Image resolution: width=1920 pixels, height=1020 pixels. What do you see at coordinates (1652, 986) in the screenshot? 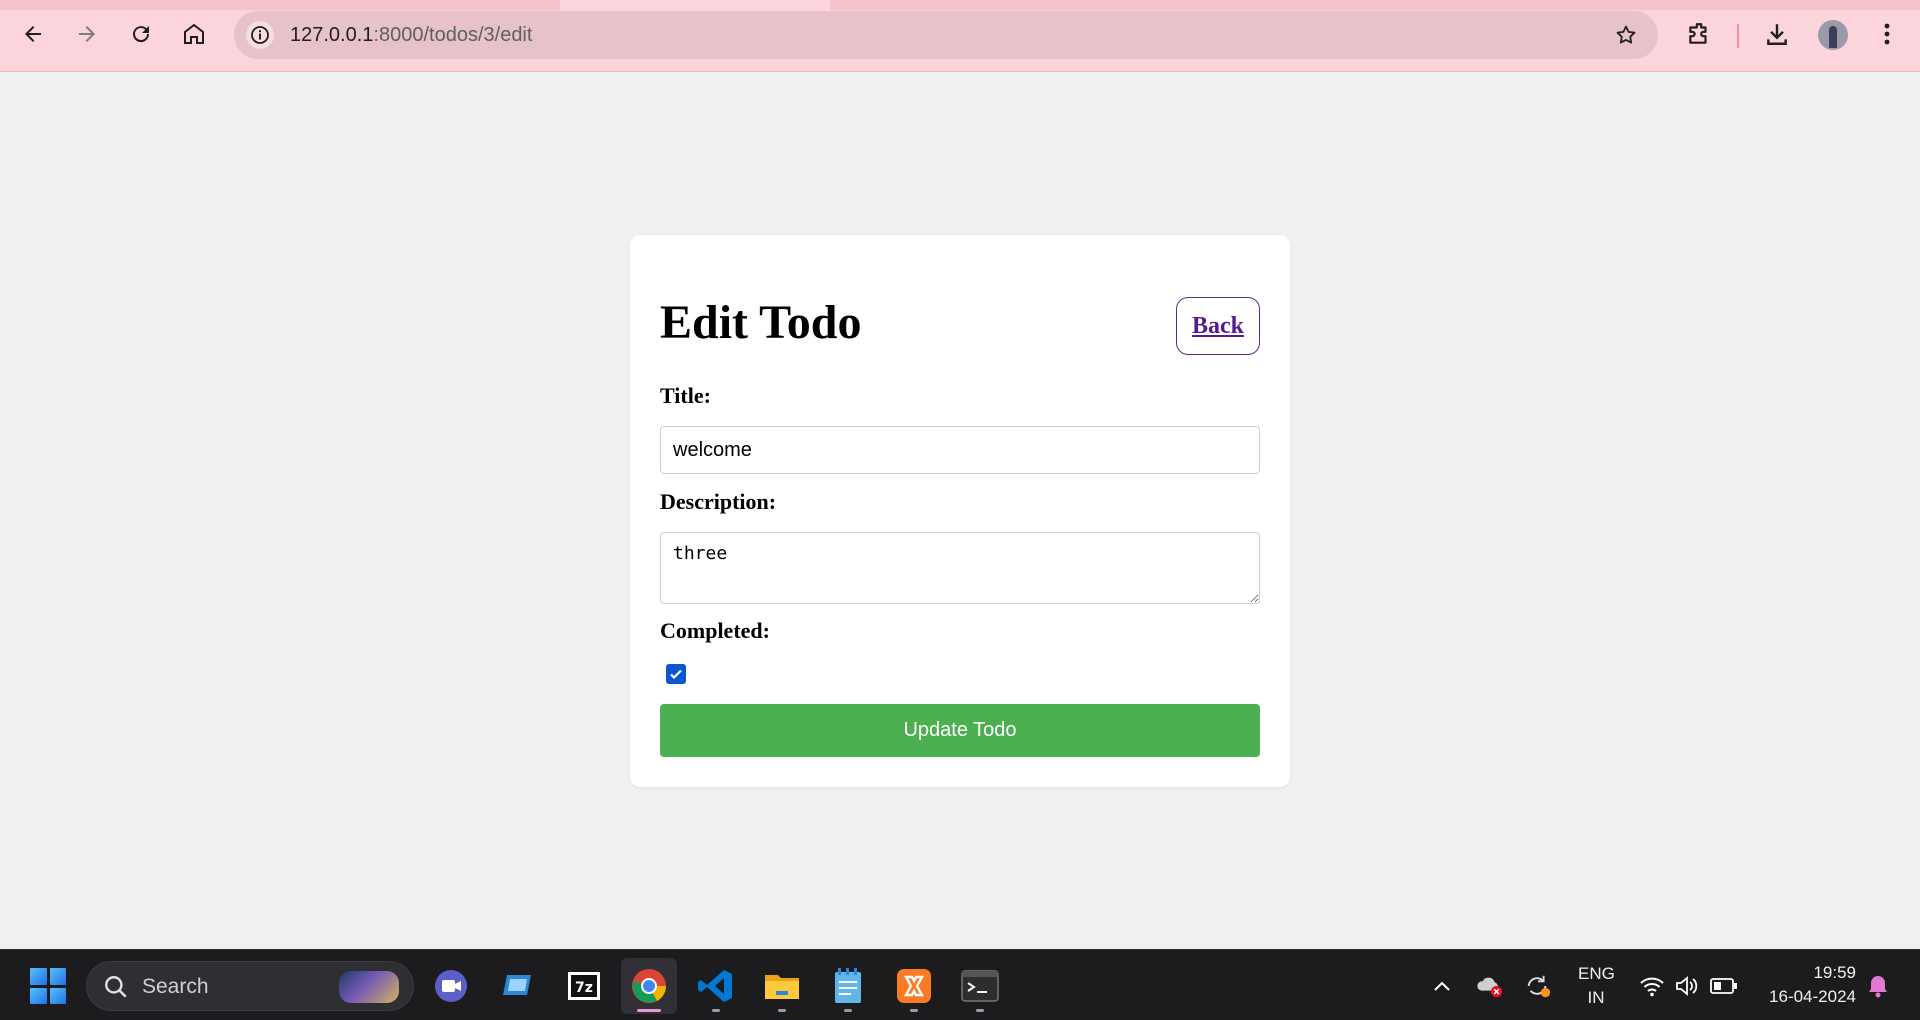
I see `wifi-icon` at bounding box center [1652, 986].